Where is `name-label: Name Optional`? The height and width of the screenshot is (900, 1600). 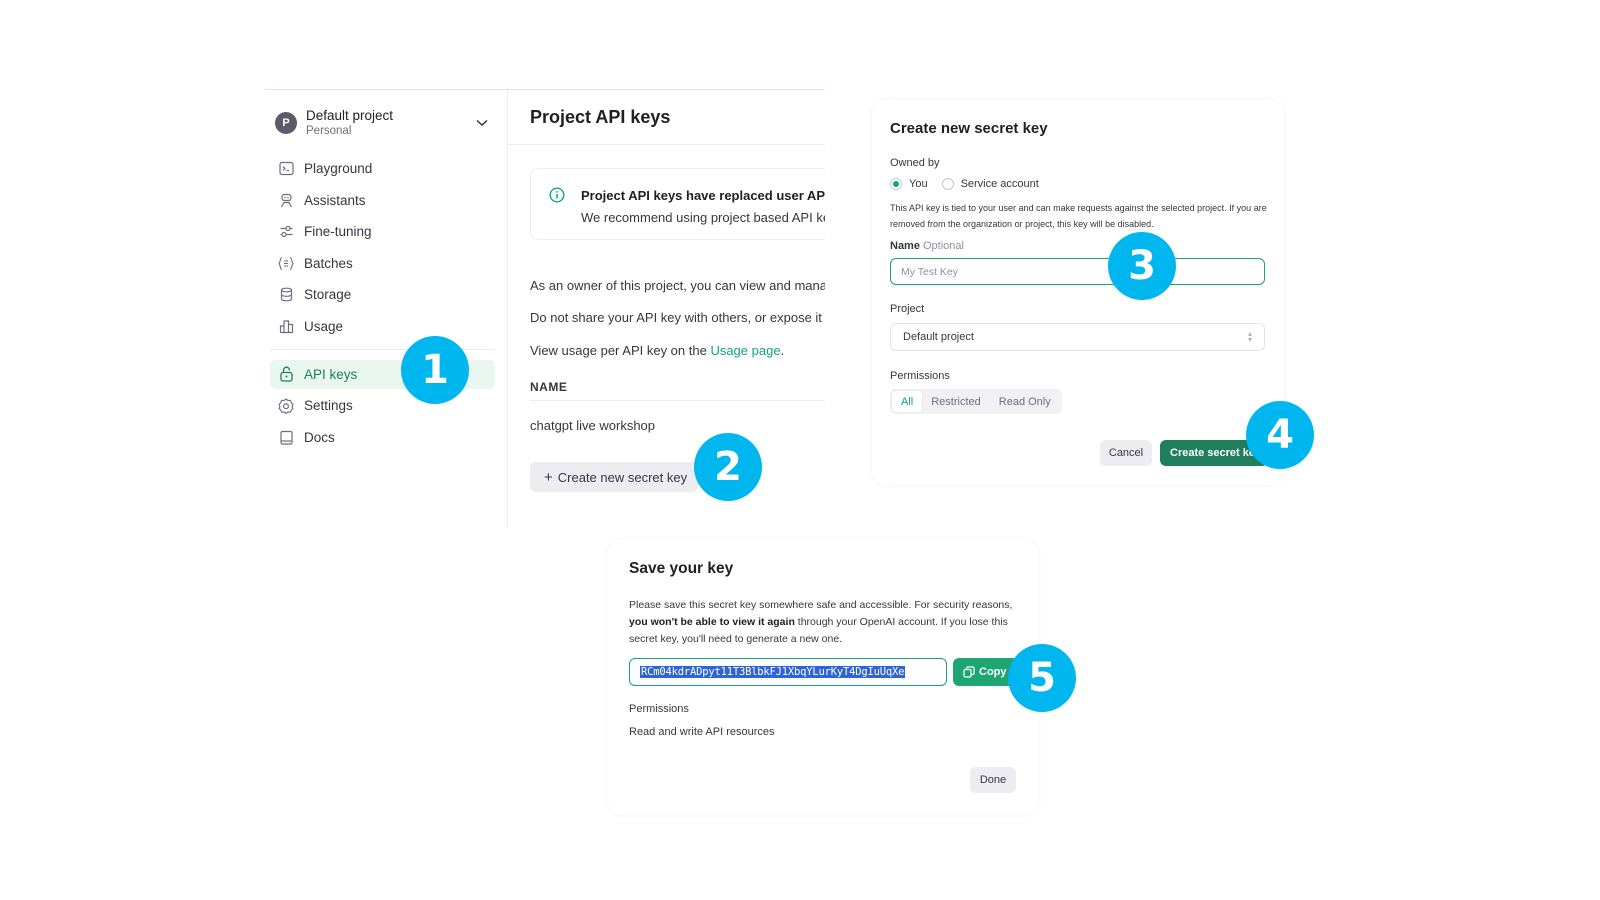
name-label: Name Optional is located at coordinates (927, 246).